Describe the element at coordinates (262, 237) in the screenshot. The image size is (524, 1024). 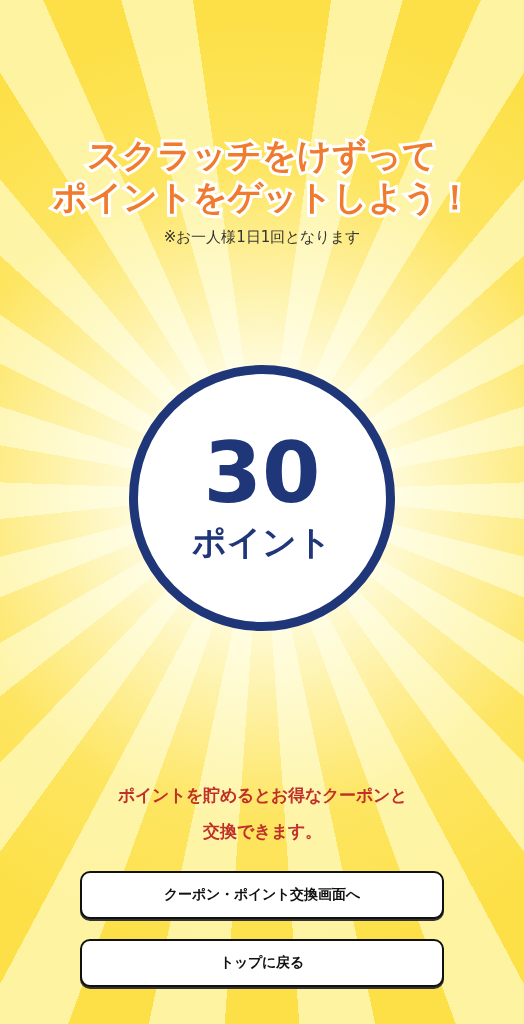
I see `notice-text: ※お一人様1日1回となります` at that location.